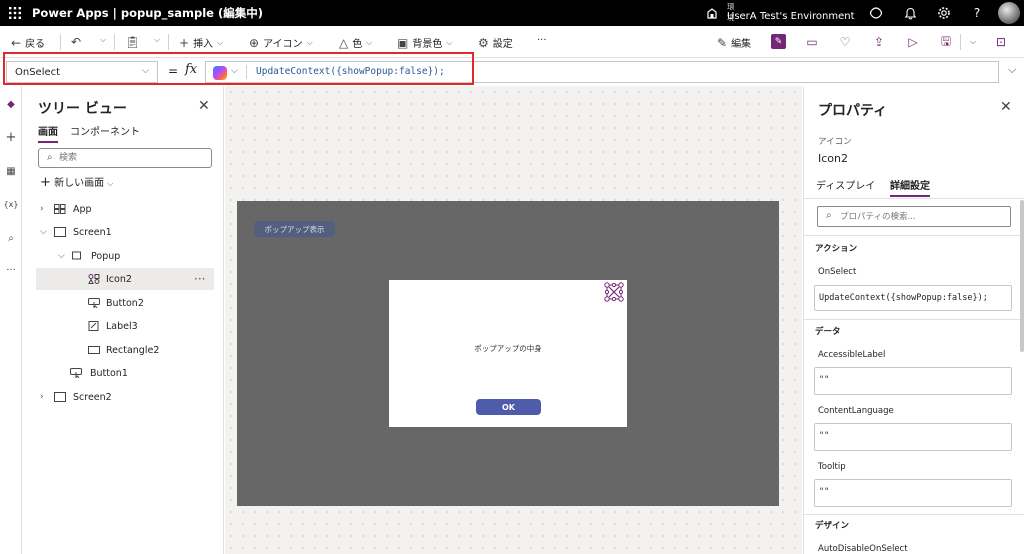  Describe the element at coordinates (977, 13) in the screenshot. I see `help-icon: ?` at that location.